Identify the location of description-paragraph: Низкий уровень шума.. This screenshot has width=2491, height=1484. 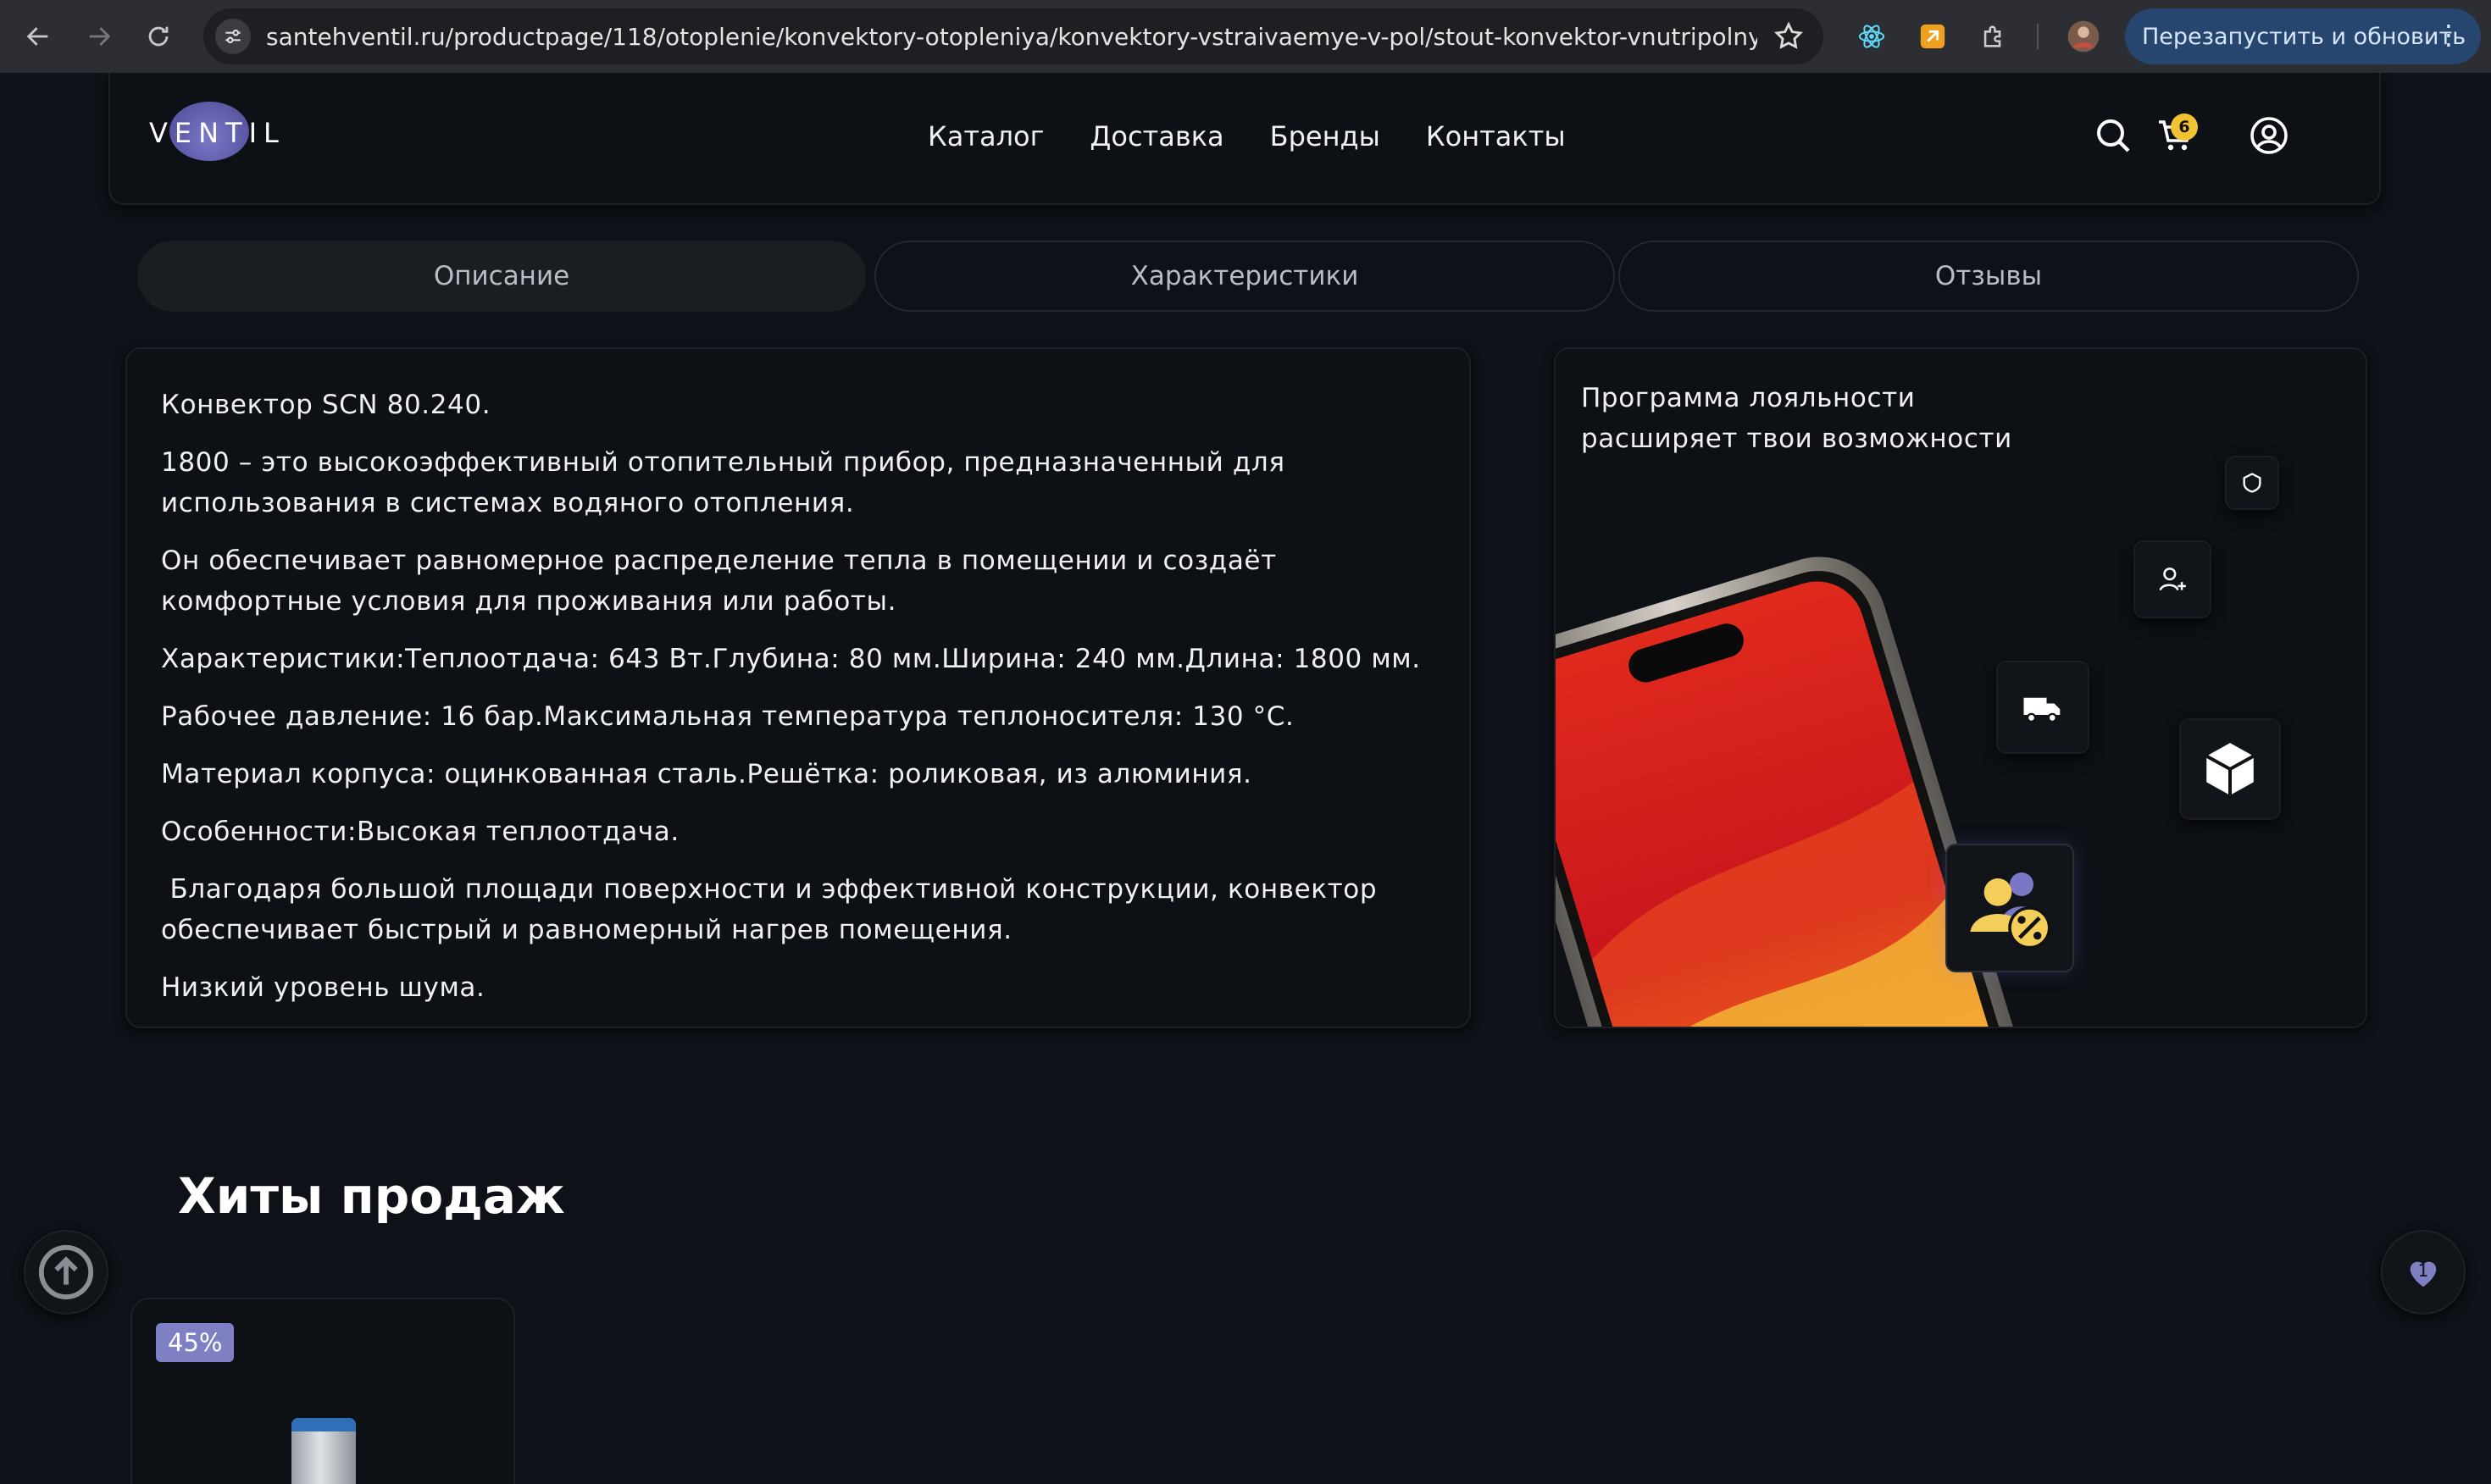
(323, 987).